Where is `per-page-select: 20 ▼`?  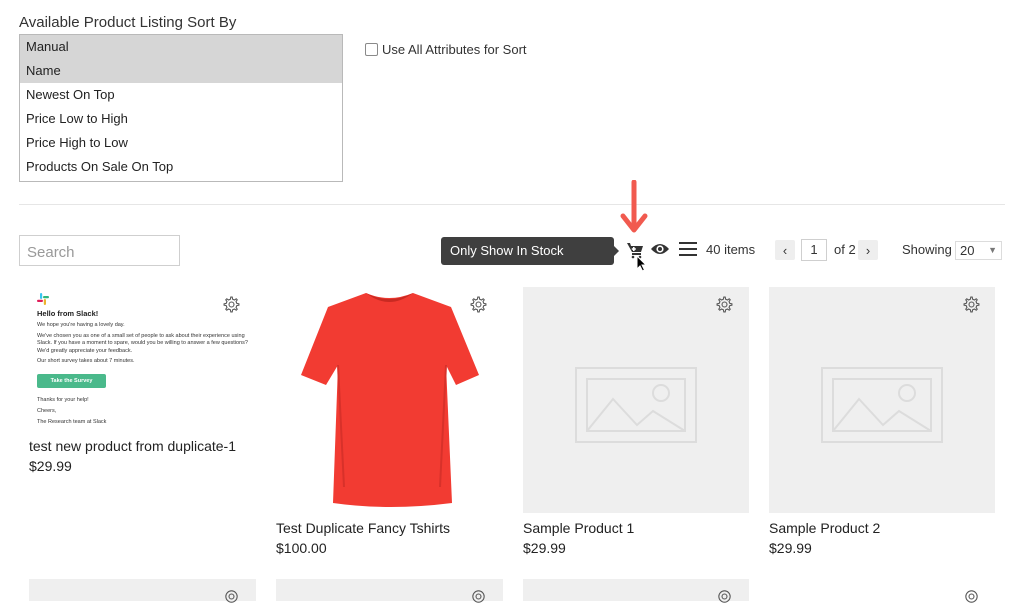 per-page-select: 20 ▼ is located at coordinates (978, 250).